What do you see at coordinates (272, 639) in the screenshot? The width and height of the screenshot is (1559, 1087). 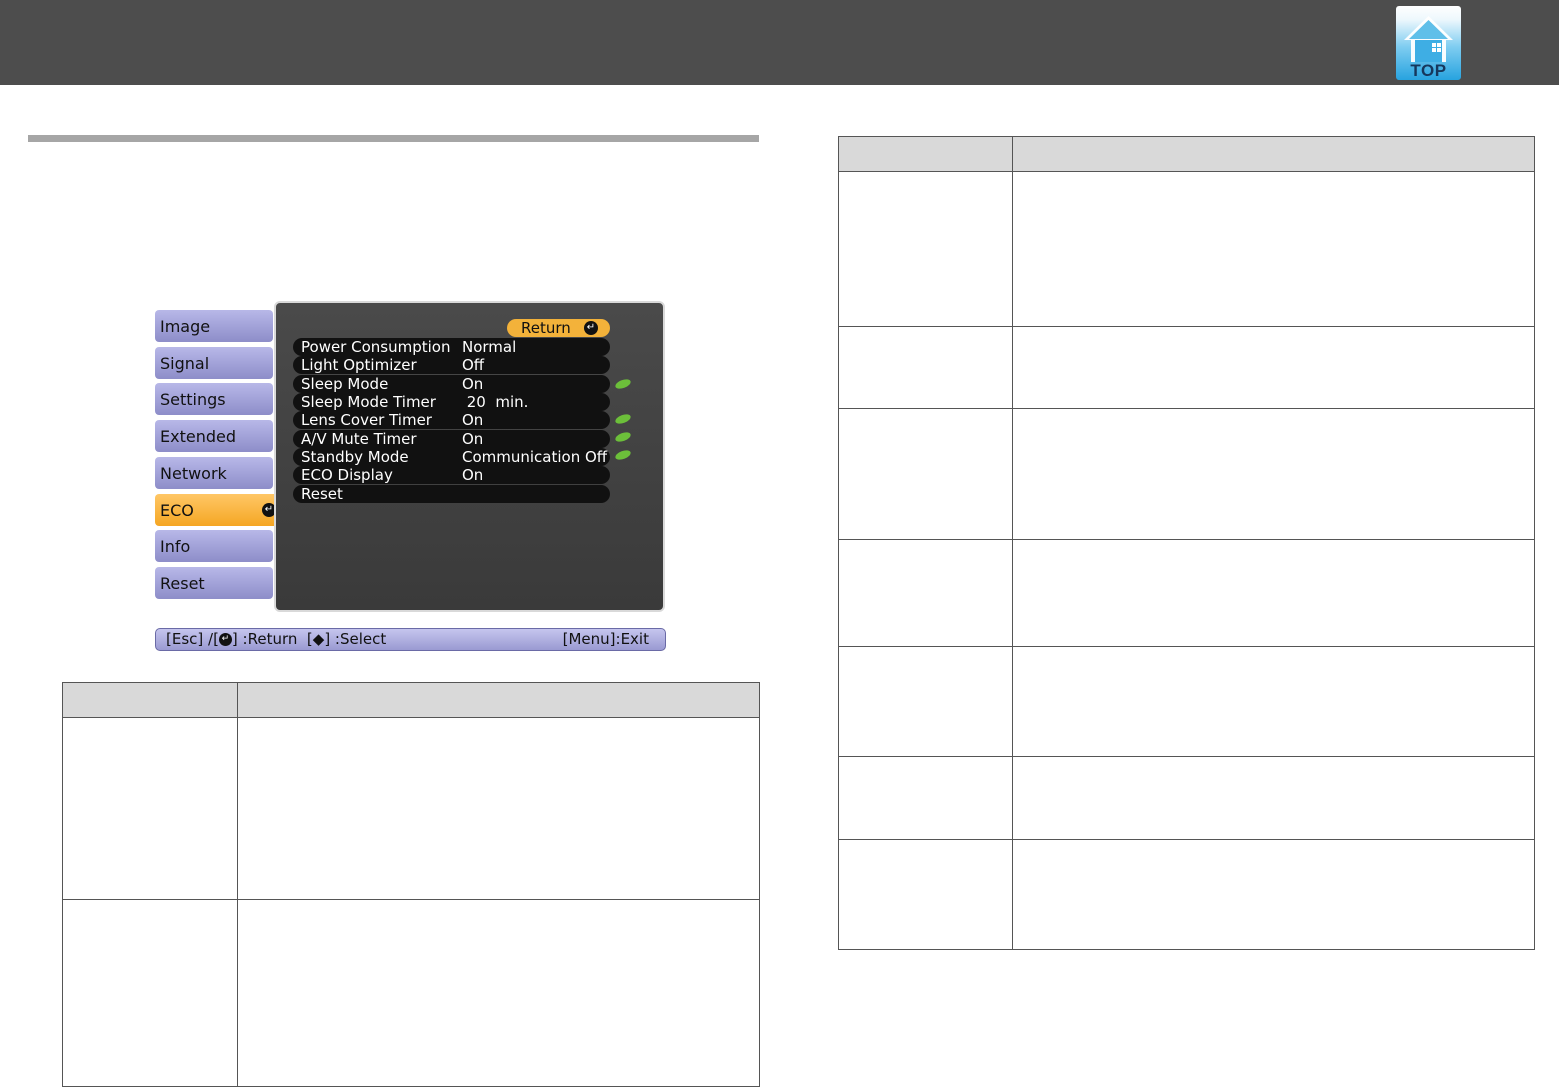 I see `return-hint: ] :Return [` at bounding box center [272, 639].